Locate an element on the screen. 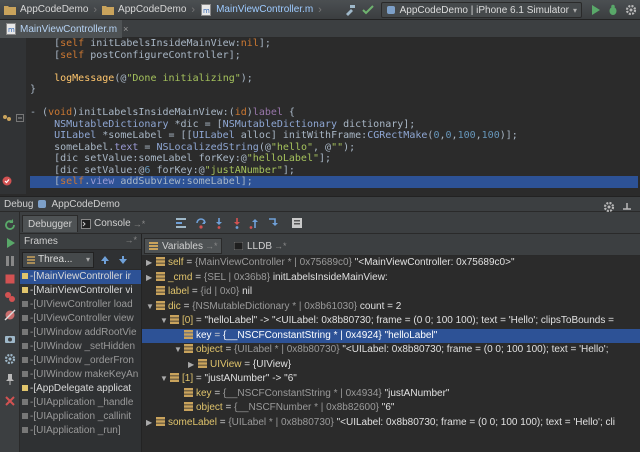 The image size is (640, 452). editor-gutter is located at coordinates (13, 116).